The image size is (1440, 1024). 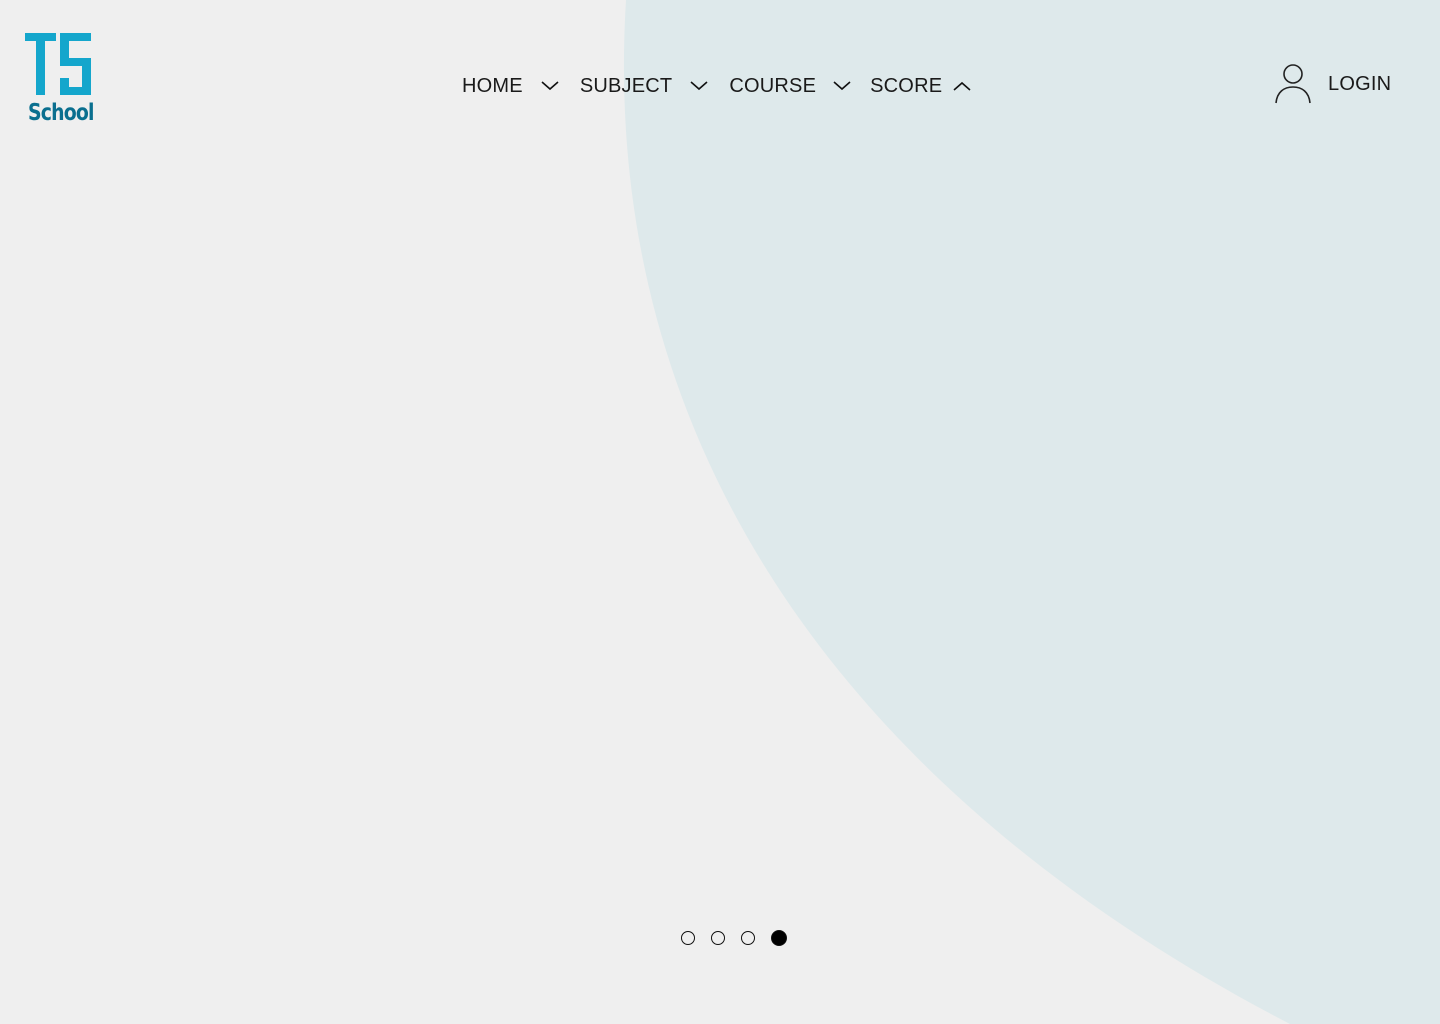 What do you see at coordinates (773, 86) in the screenshot?
I see `nav-item-course-label: COURSE` at bounding box center [773, 86].